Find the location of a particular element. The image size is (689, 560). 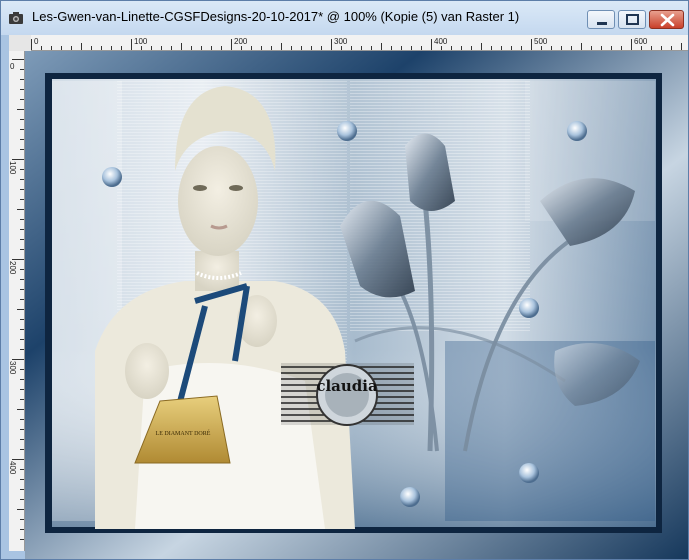

ruler-top-label: 600 is located at coordinates (641, 41).